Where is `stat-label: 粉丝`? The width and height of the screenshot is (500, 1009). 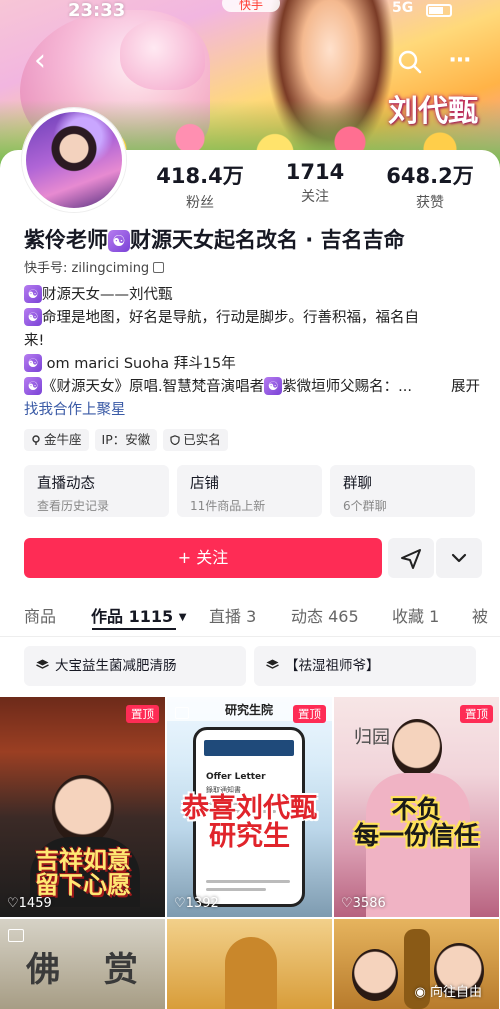 stat-label: 粉丝 is located at coordinates (200, 202).